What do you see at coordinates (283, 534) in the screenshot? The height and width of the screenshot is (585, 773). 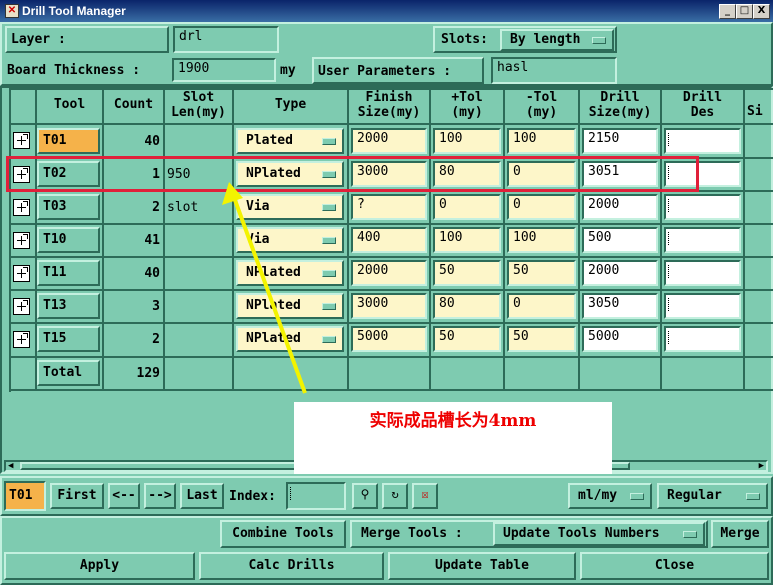 I see `combine-tools-button: Combine Tools` at bounding box center [283, 534].